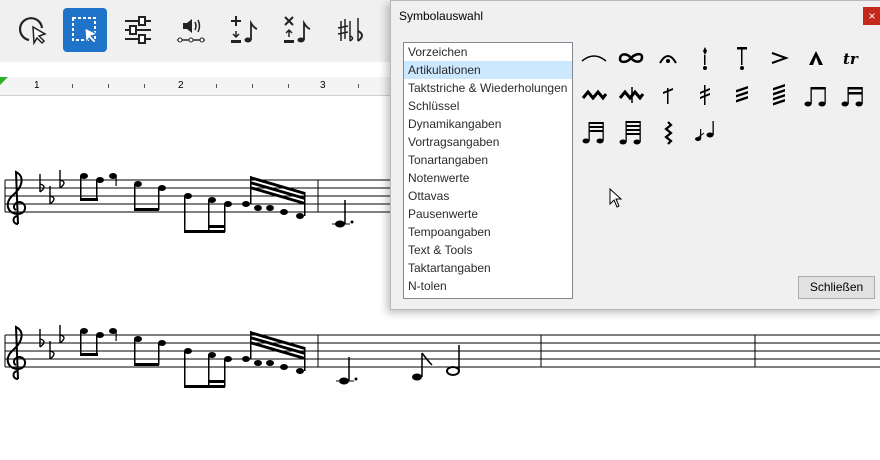 Image resolution: width=880 pixels, height=460 pixels. Describe the element at coordinates (488, 124) in the screenshot. I see `category-item: Dynamikangaben` at that location.